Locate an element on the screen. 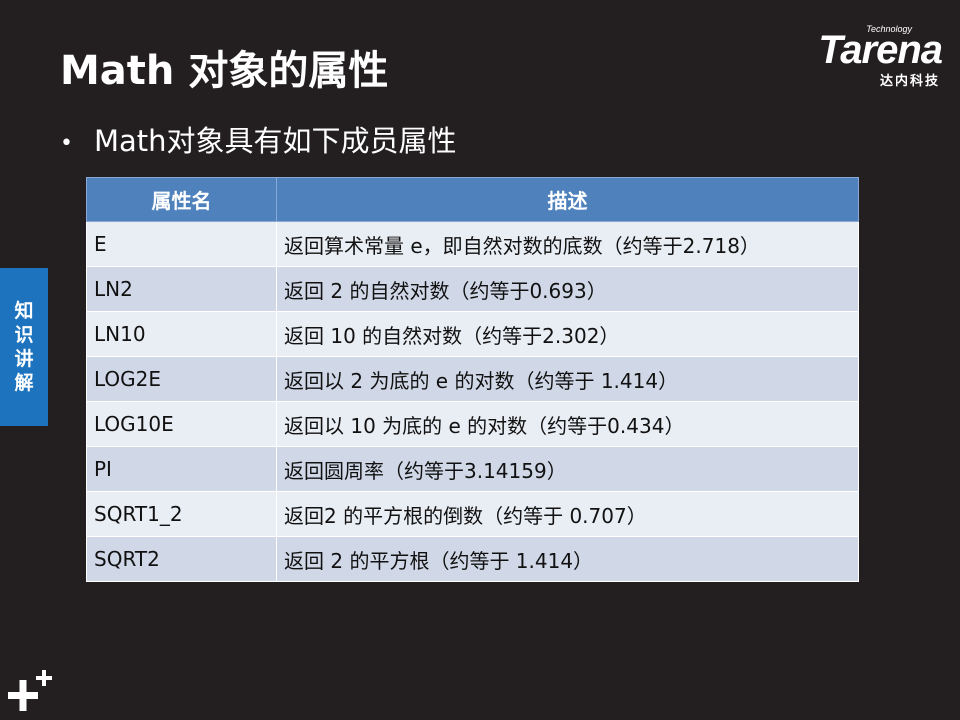  table-row: LOG10E 返回以 10 为底的 e 的对数（约等于0.434） is located at coordinates (472, 424).